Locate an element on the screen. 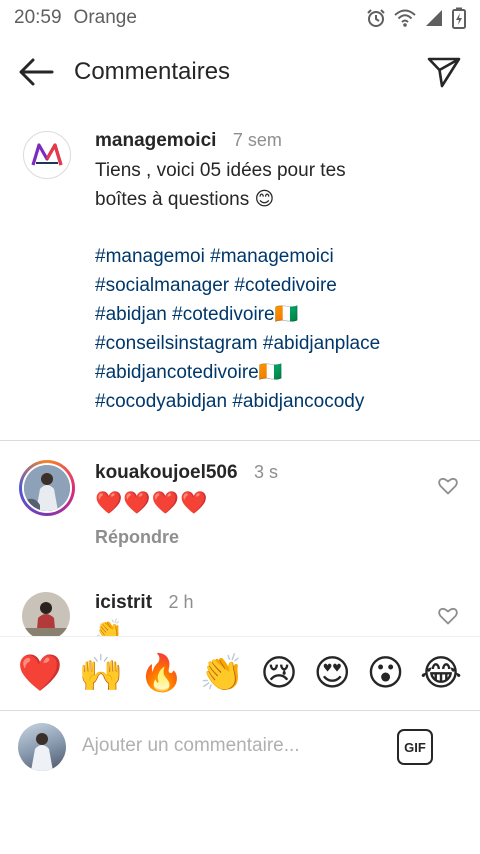  hashtag-line: #abidjan #cotedivoire🇨🇮 is located at coordinates (280, 314).